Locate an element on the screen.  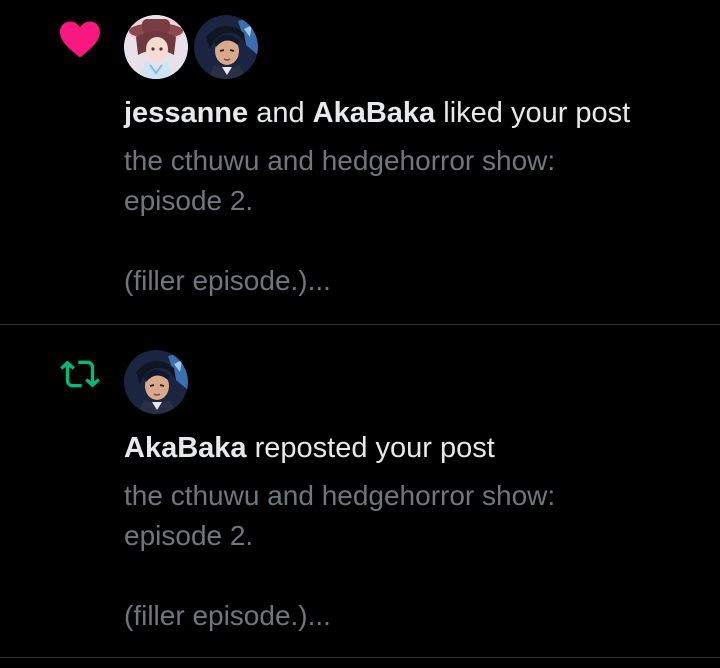
avatar-jessanne is located at coordinates (156, 47).